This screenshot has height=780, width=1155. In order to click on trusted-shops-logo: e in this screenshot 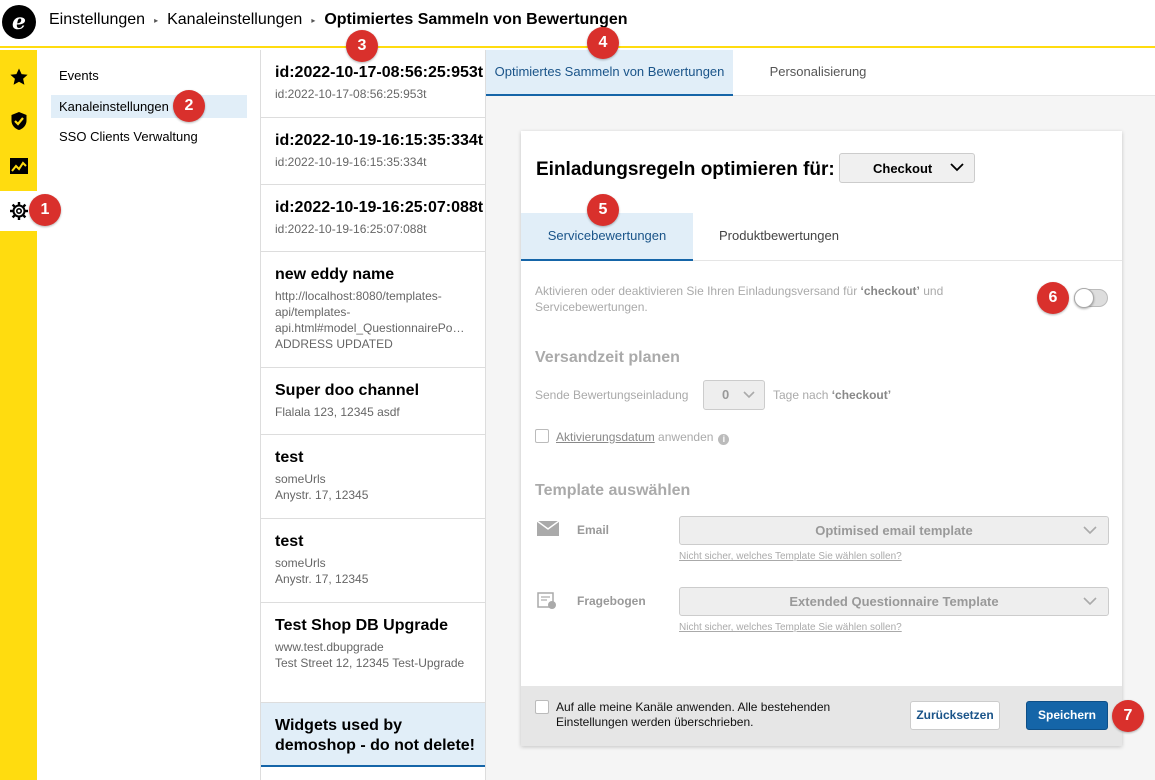, I will do `click(19, 22)`.